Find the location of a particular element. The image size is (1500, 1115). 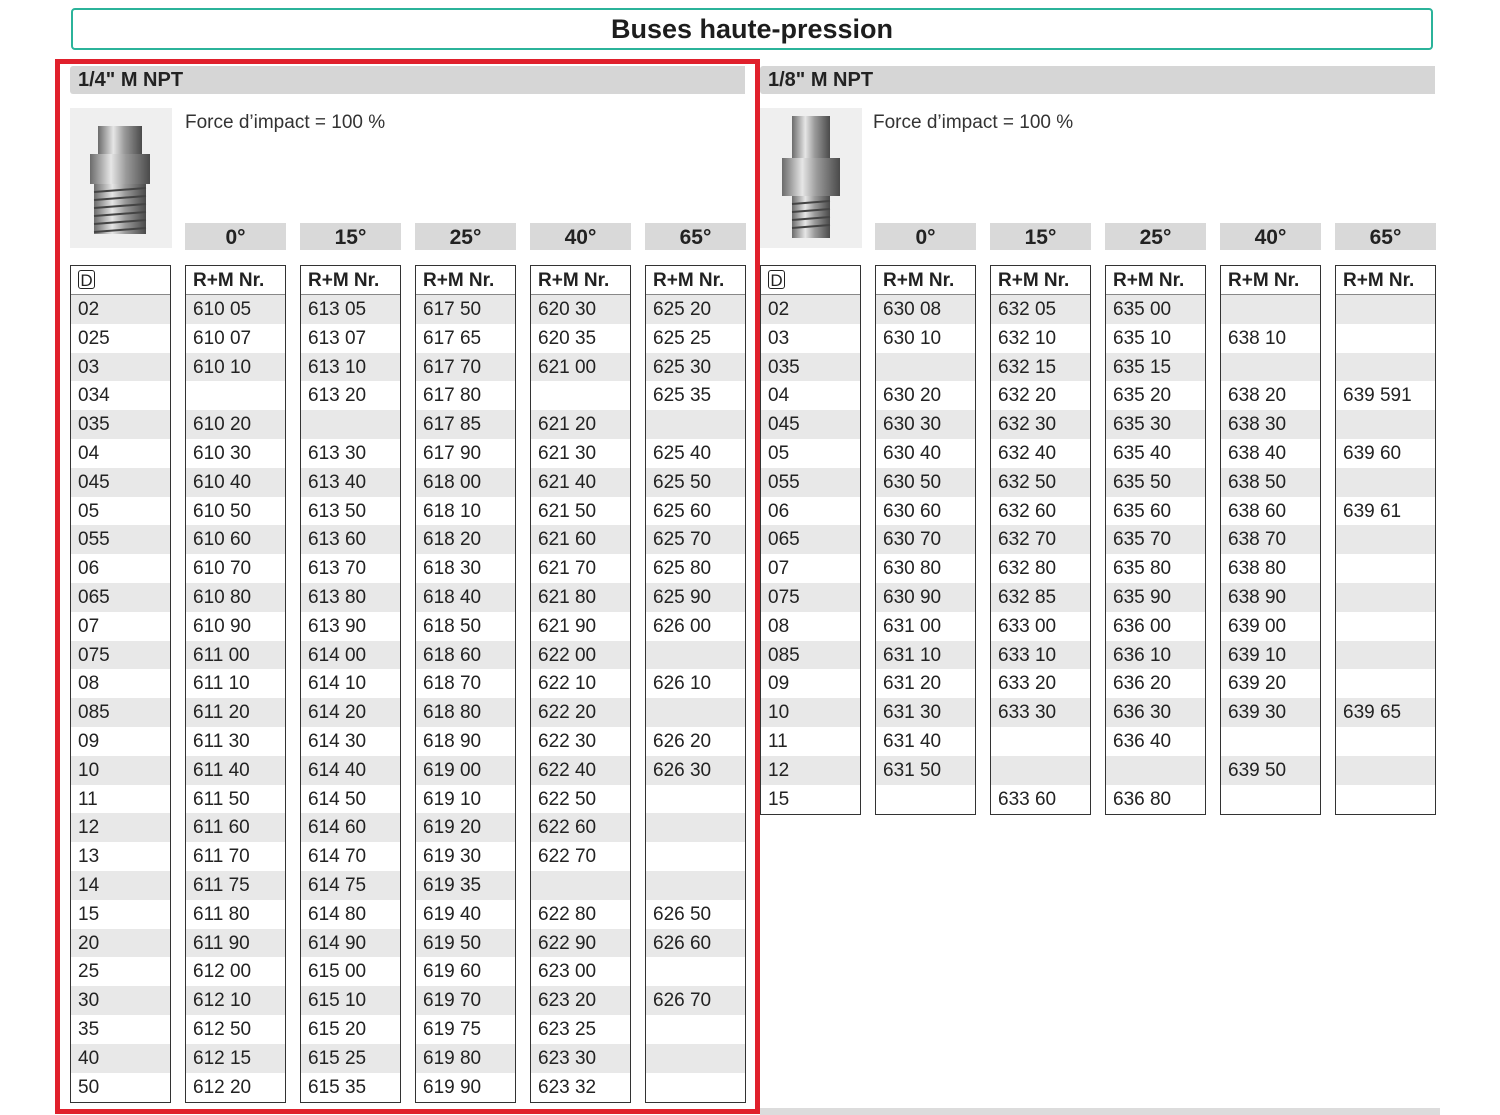

part-number-cell: 638 30 is located at coordinates (1270, 424).